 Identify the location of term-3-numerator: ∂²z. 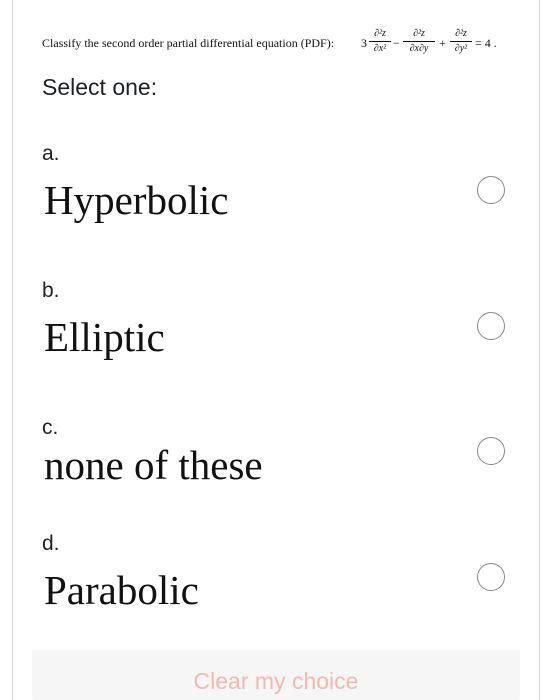
(461, 33).